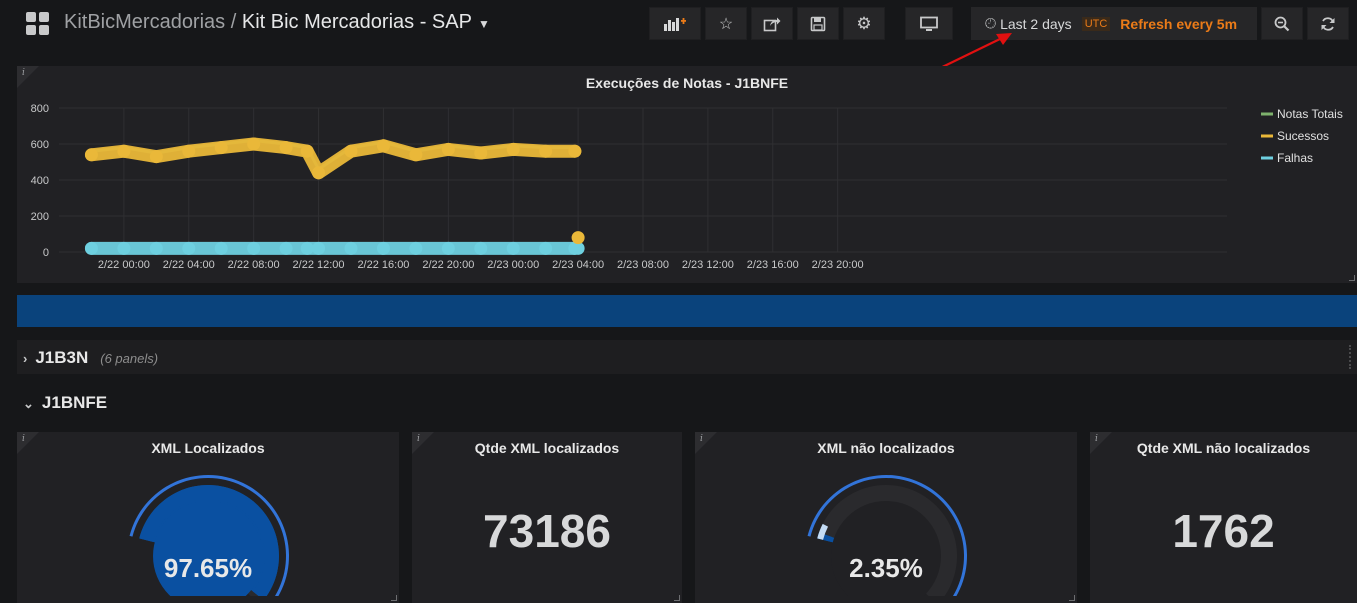 Image resolution: width=1357 pixels, height=603 pixels. What do you see at coordinates (25, 358) in the screenshot?
I see `chevron-right-icon: ›` at bounding box center [25, 358].